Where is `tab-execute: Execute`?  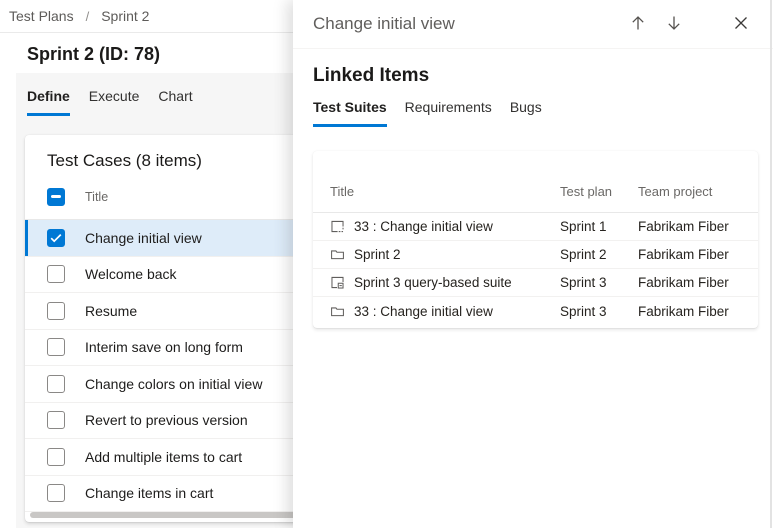 tab-execute: Execute is located at coordinates (114, 102).